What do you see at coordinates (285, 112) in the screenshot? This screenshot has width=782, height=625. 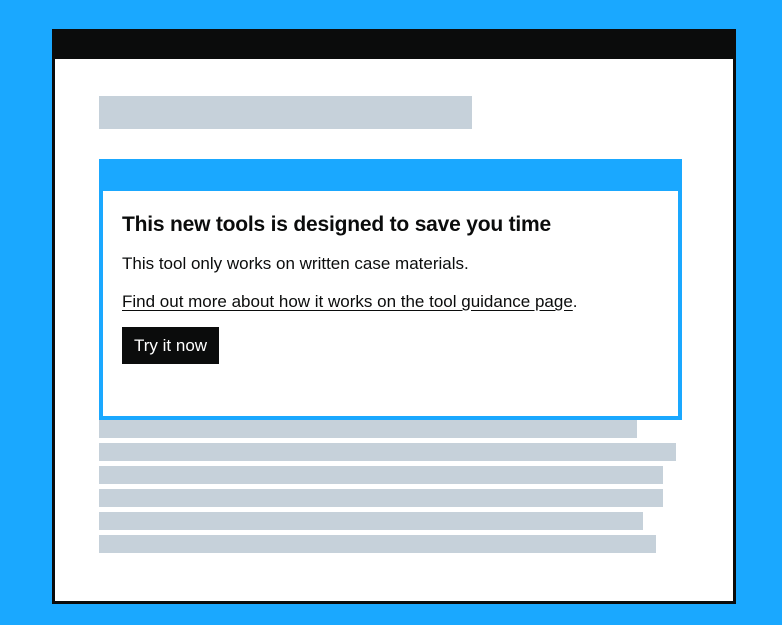 I see `heading-placeholder` at bounding box center [285, 112].